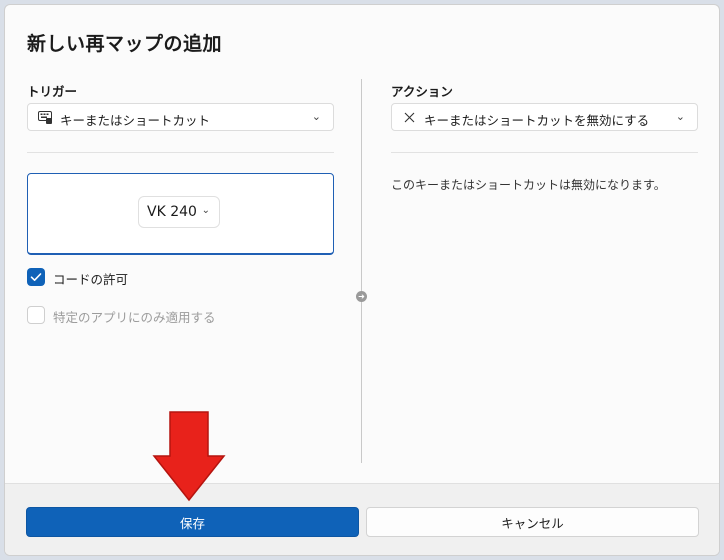  Describe the element at coordinates (134, 317) in the screenshot. I see `app-specific-label: 特定のアプリにのみ適用する` at that location.